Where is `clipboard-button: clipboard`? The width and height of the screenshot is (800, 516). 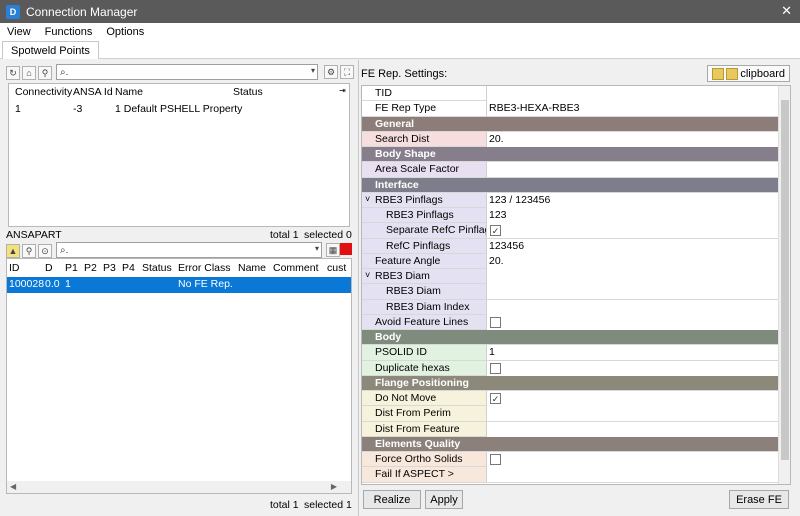
clipboard-button: clipboard is located at coordinates (748, 73).